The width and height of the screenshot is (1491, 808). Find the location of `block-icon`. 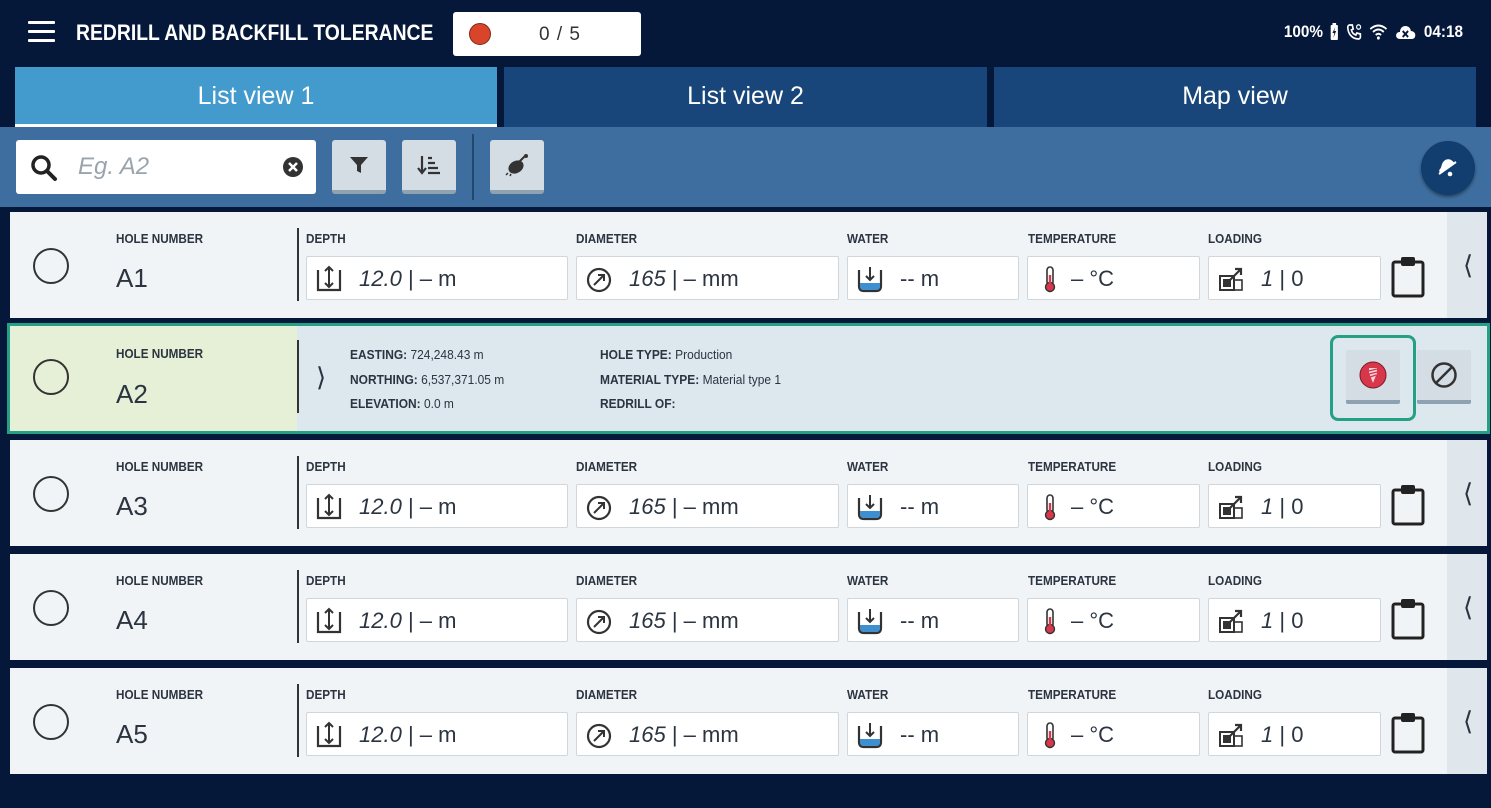

block-icon is located at coordinates (1444, 375).